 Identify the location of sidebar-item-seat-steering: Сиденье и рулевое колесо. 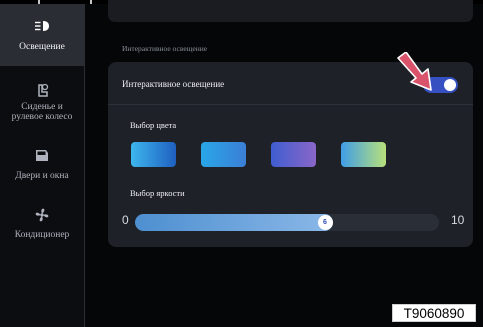
(42, 107).